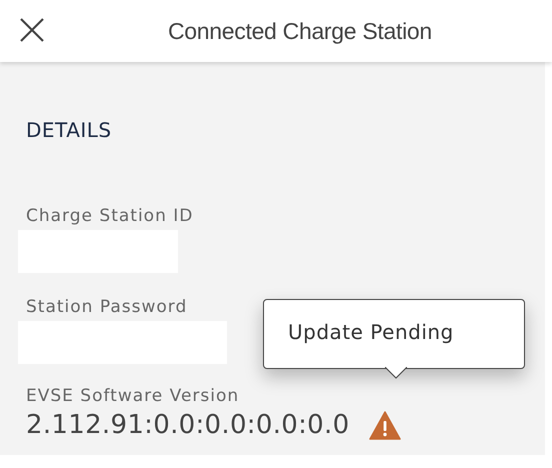 Image resolution: width=552 pixels, height=468 pixels. What do you see at coordinates (300, 31) in the screenshot?
I see `window-title: Connected Charge Station` at bounding box center [300, 31].